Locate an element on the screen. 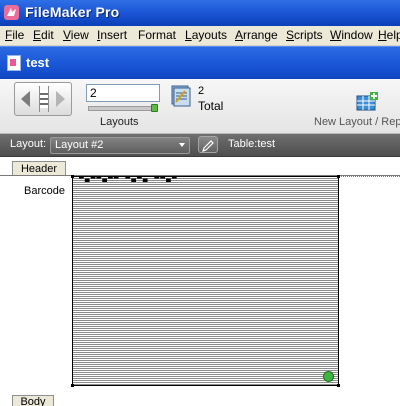 This screenshot has width=400, height=406. book-navigation-icon is located at coordinates (43, 99).